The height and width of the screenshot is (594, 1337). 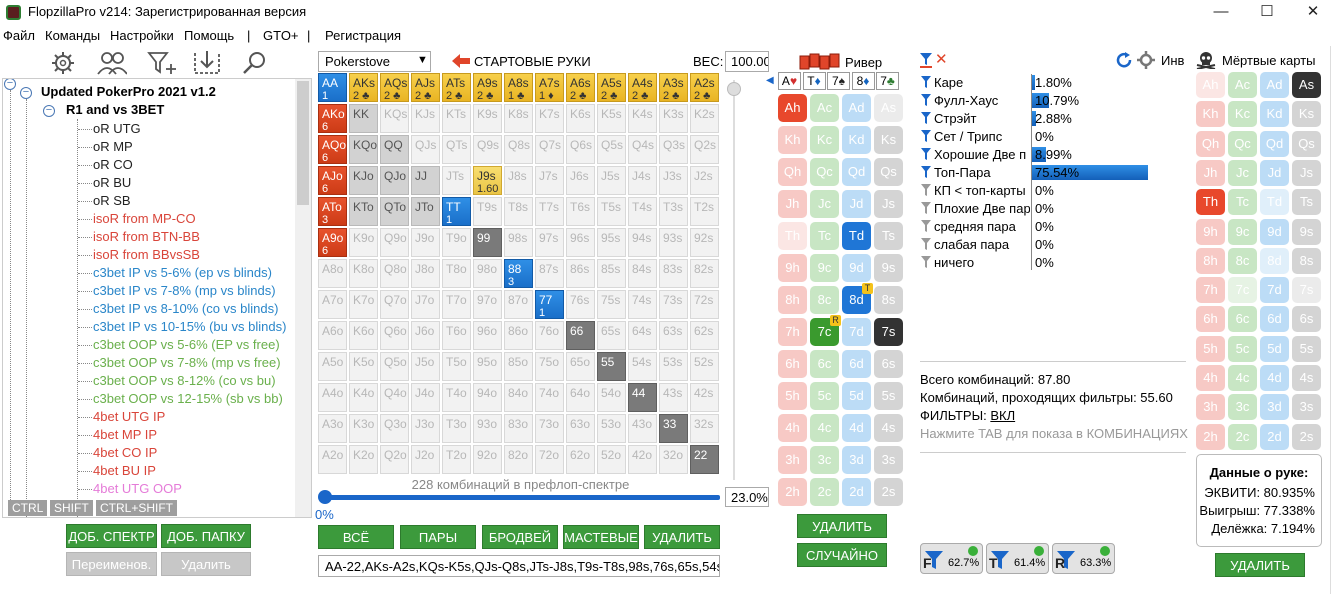 I want to click on hand-cell: TT 1, so click(x=456, y=211).